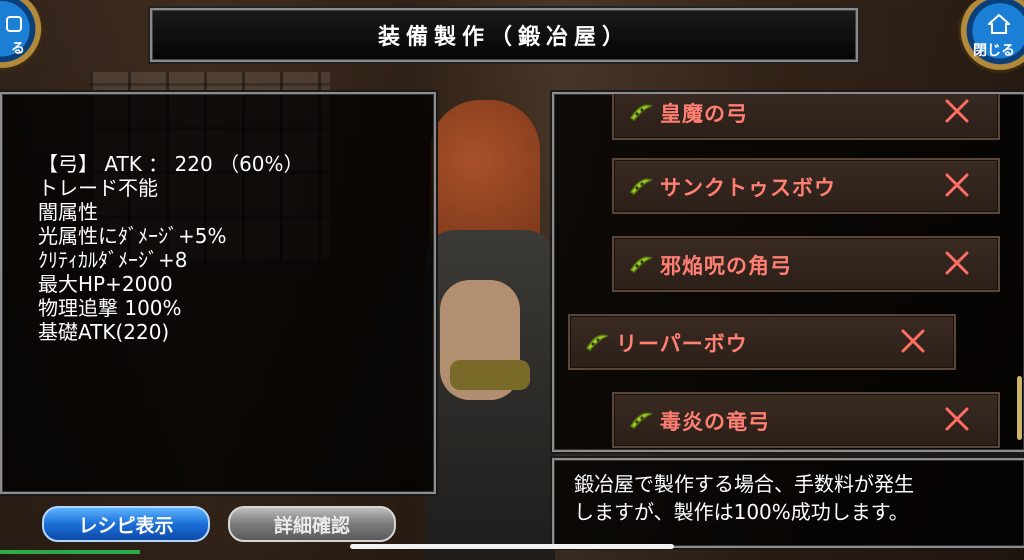 The width and height of the screenshot is (1024, 560). I want to click on description-panel: 鍛冶屋で製作する場合、手数料が発生 しますが、製作は100%成功します。, so click(788, 503).